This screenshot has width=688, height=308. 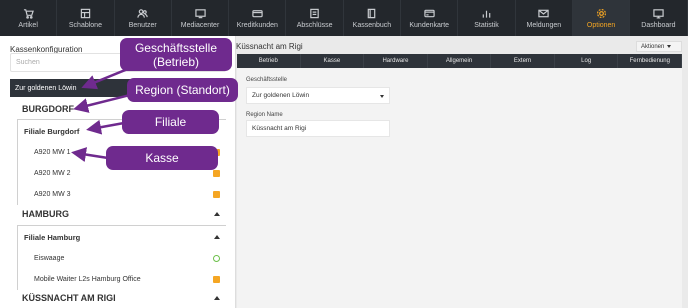 What do you see at coordinates (28, 25) in the screenshot?
I see `nav-label: Artikel` at bounding box center [28, 25].